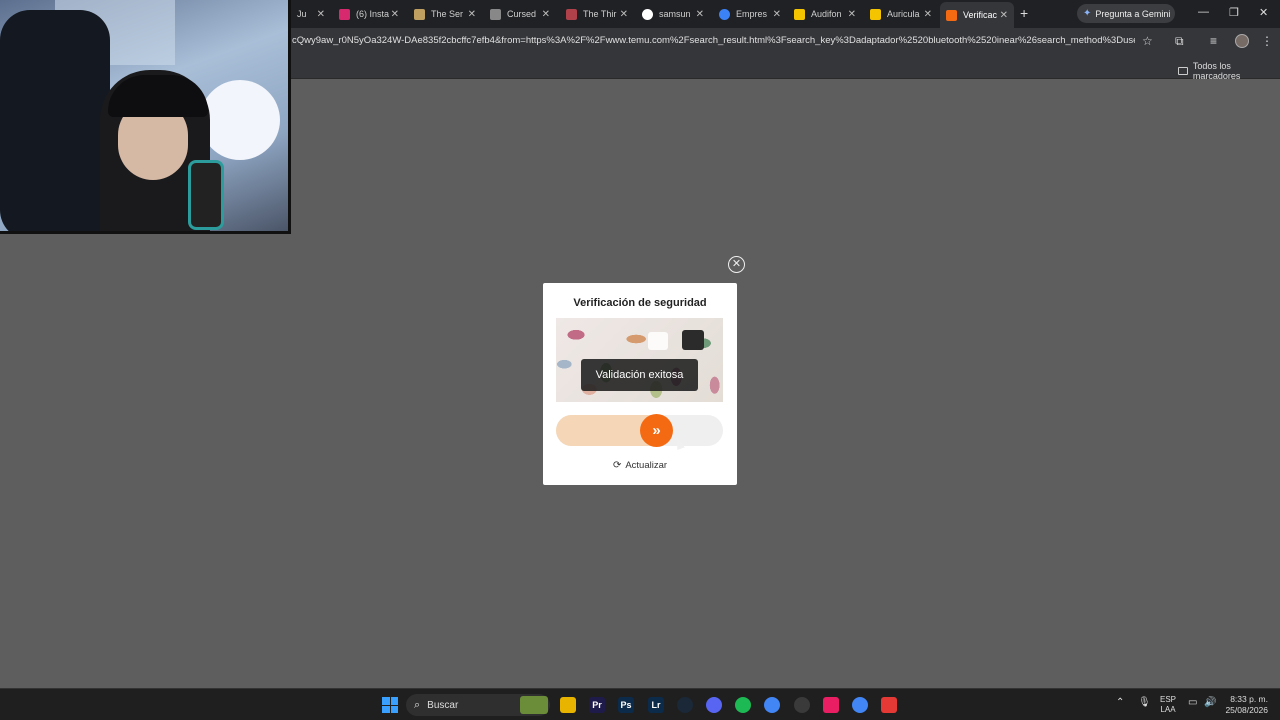  Describe the element at coordinates (743, 705) in the screenshot. I see `spotify-icon` at that location.